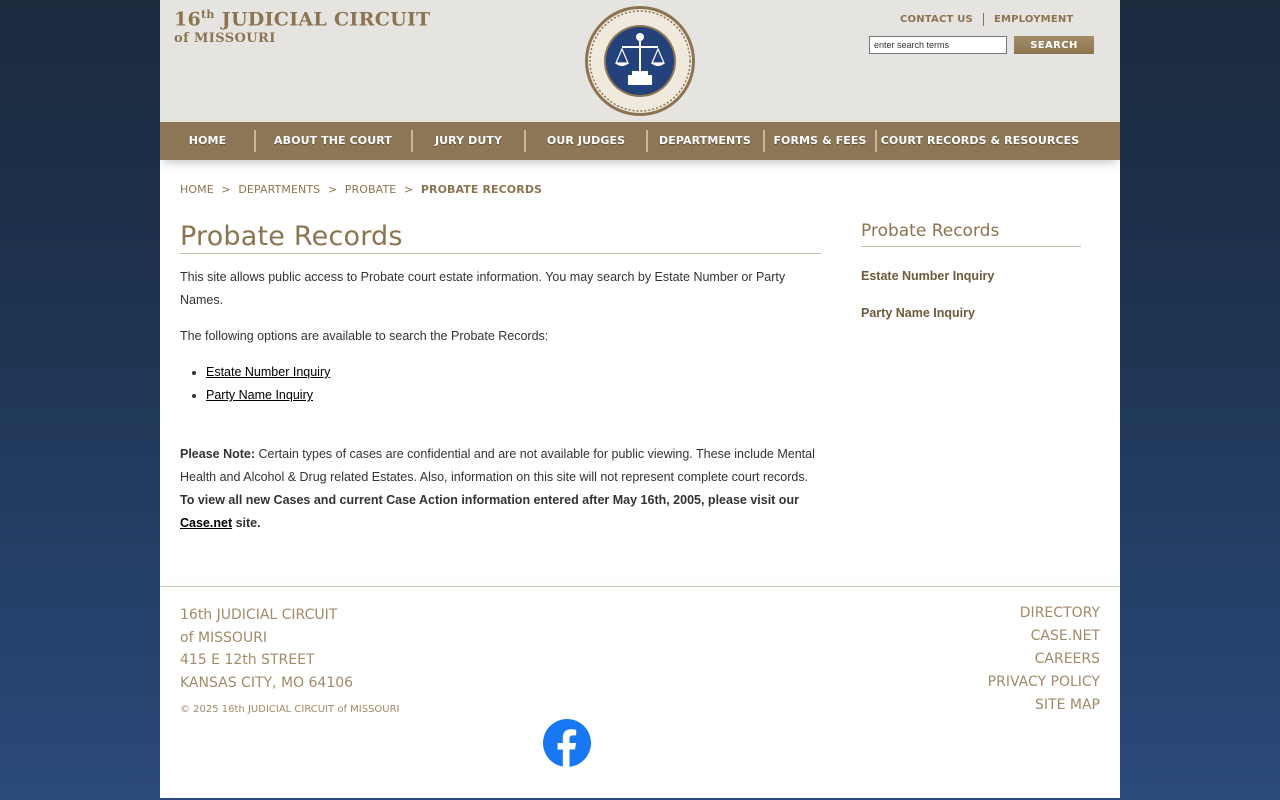 The width and height of the screenshot is (1280, 800). I want to click on address-line: 16th JUDICIAL CIRCUIT, so click(259, 615).